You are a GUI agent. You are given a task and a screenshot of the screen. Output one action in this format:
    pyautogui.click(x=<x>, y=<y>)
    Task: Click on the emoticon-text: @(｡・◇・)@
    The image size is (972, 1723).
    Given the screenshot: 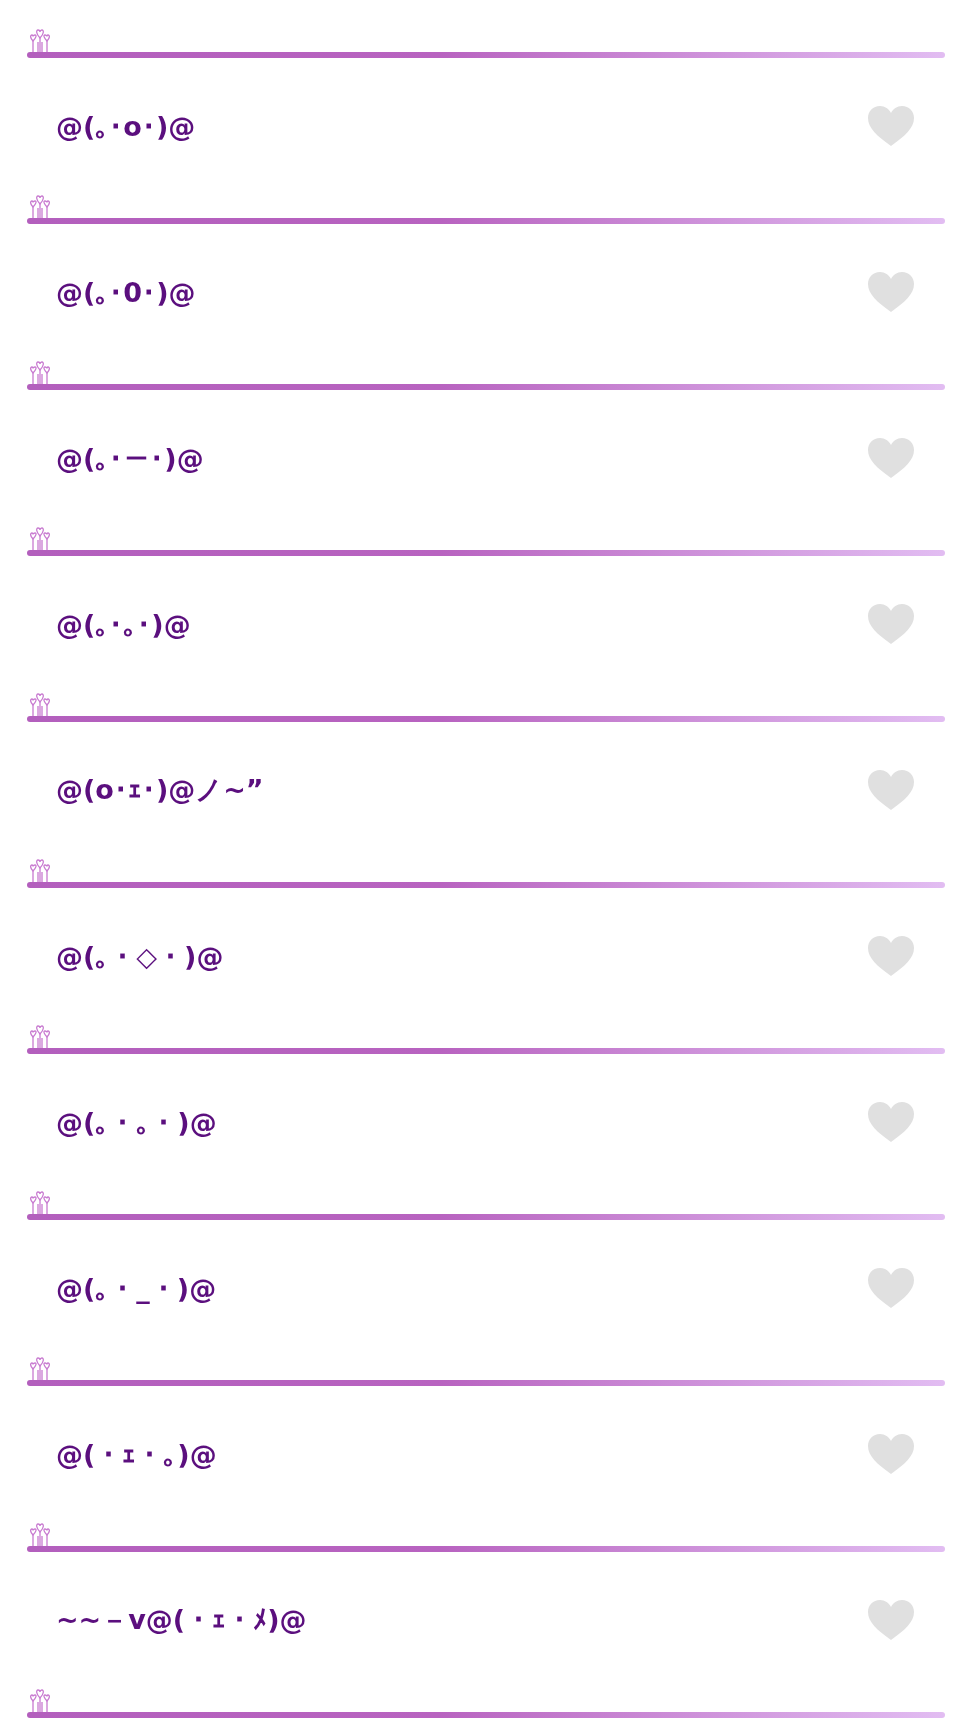 What is the action you would take?
    pyautogui.click(x=140, y=956)
    